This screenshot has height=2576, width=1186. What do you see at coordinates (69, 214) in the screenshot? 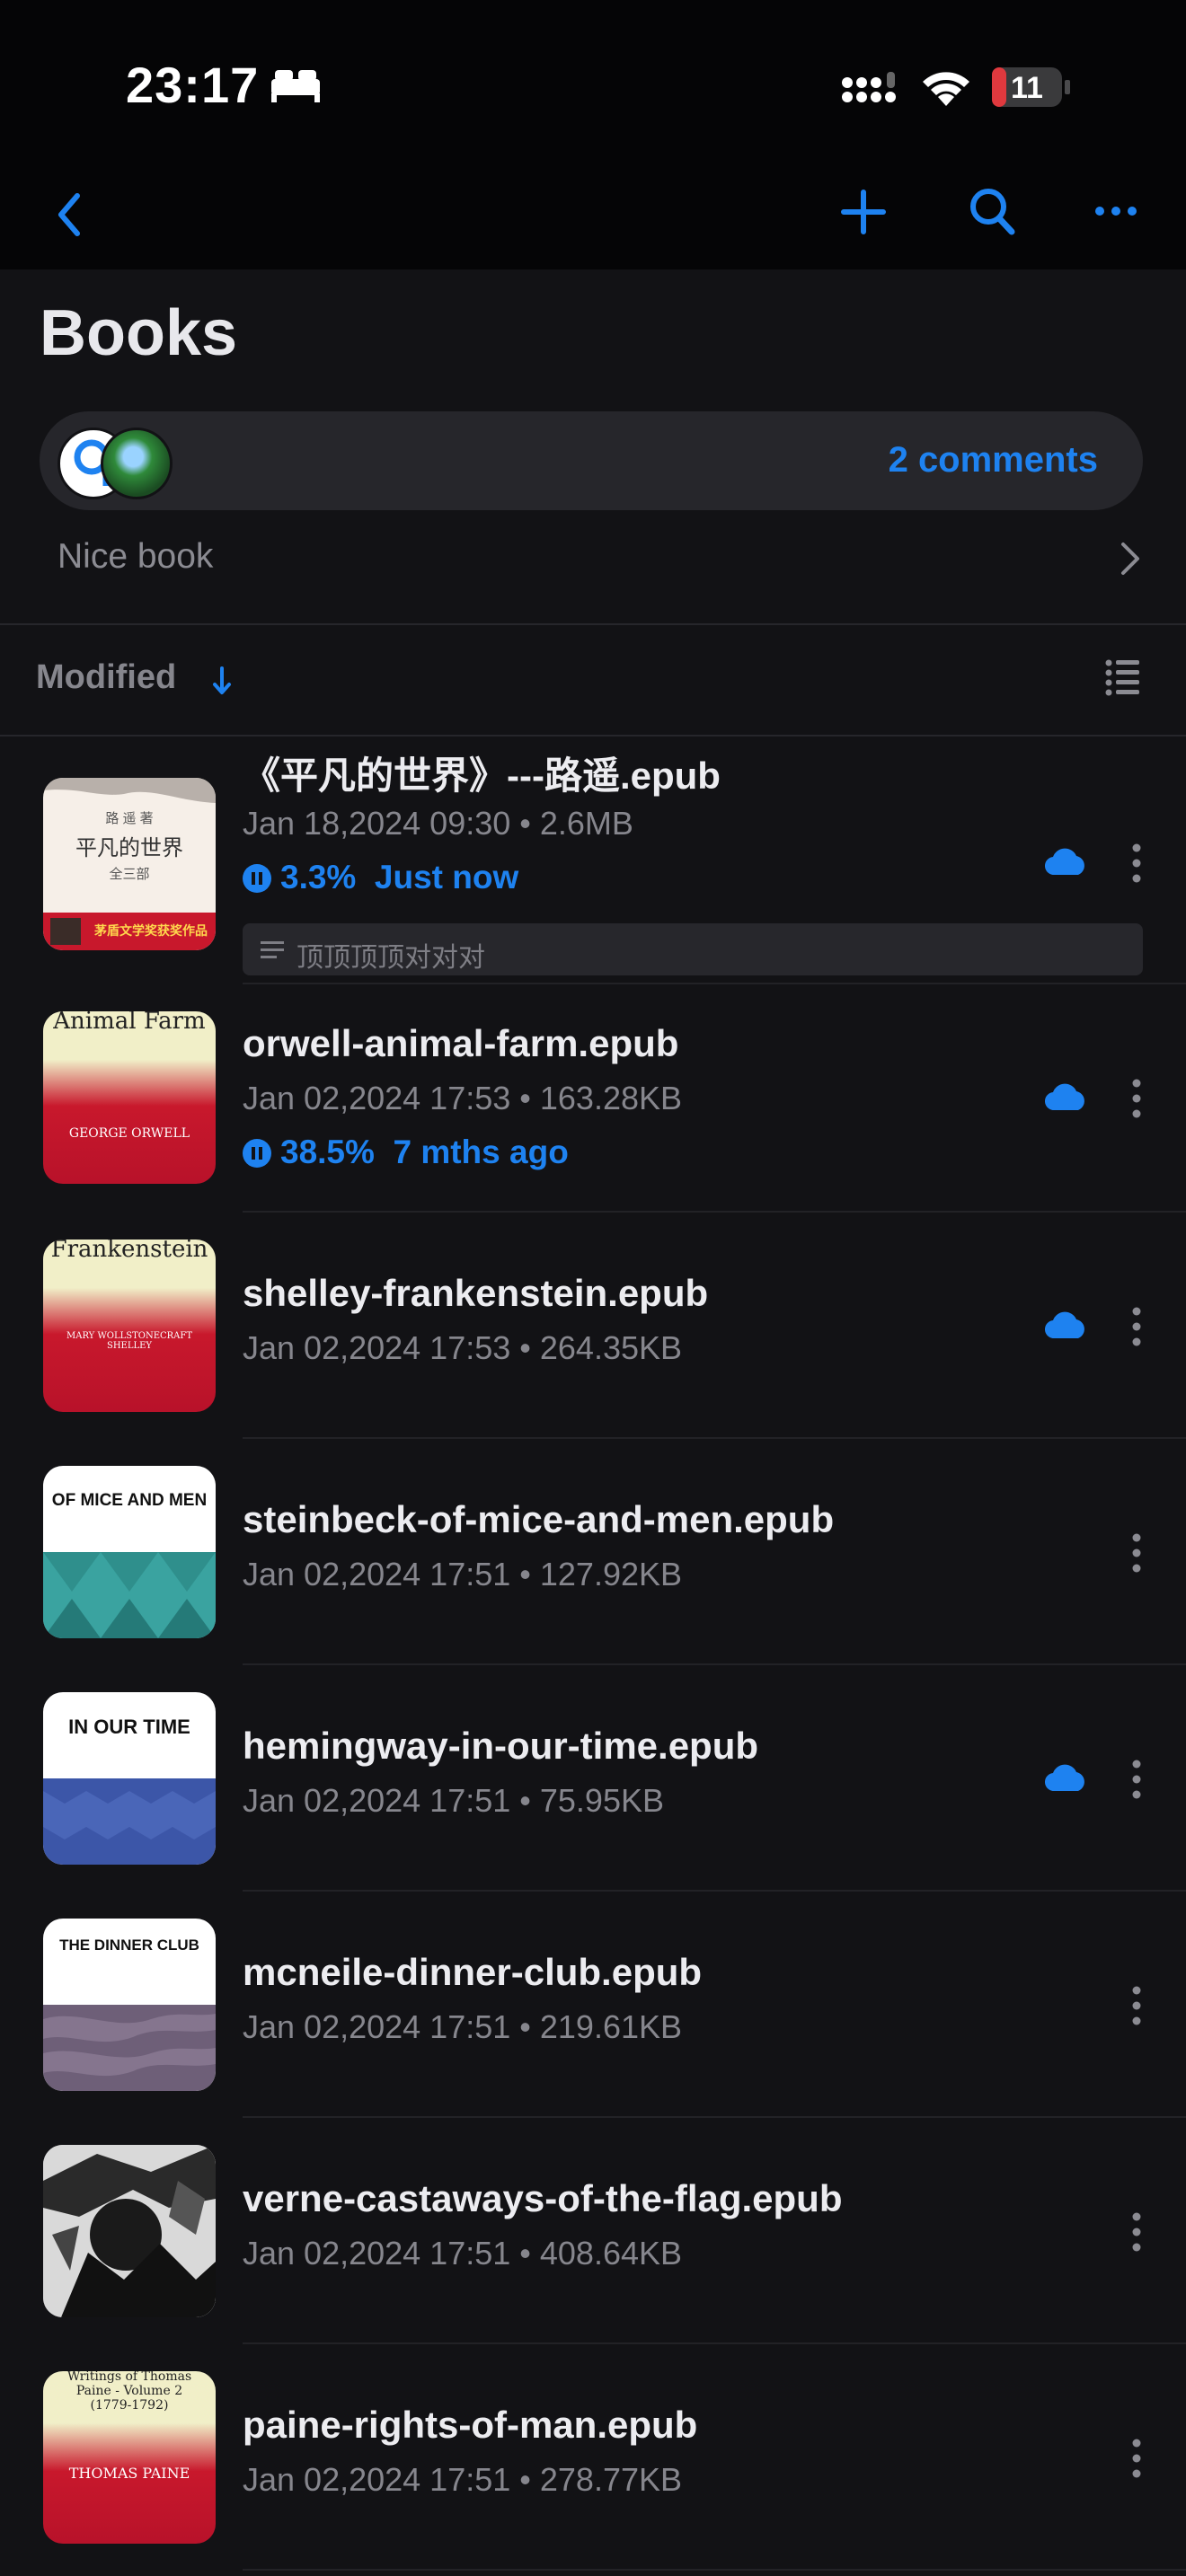
I see `back-chevron-icon` at bounding box center [69, 214].